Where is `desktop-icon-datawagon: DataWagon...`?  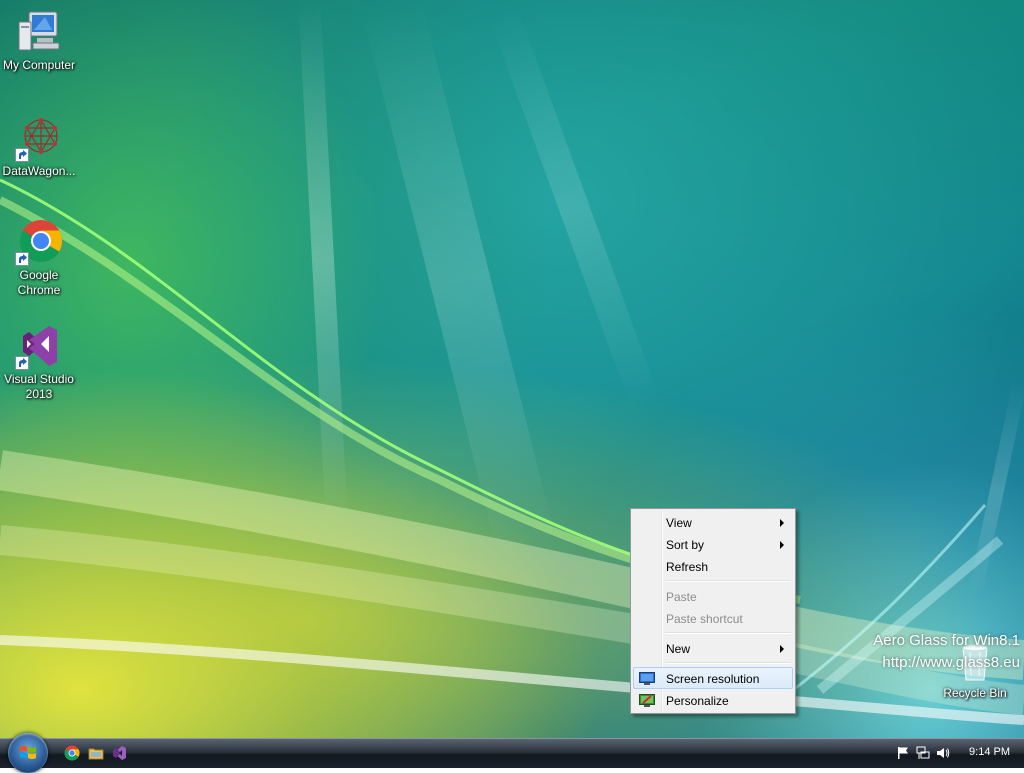
desktop-icon-datawagon: DataWagon... is located at coordinates (39, 146).